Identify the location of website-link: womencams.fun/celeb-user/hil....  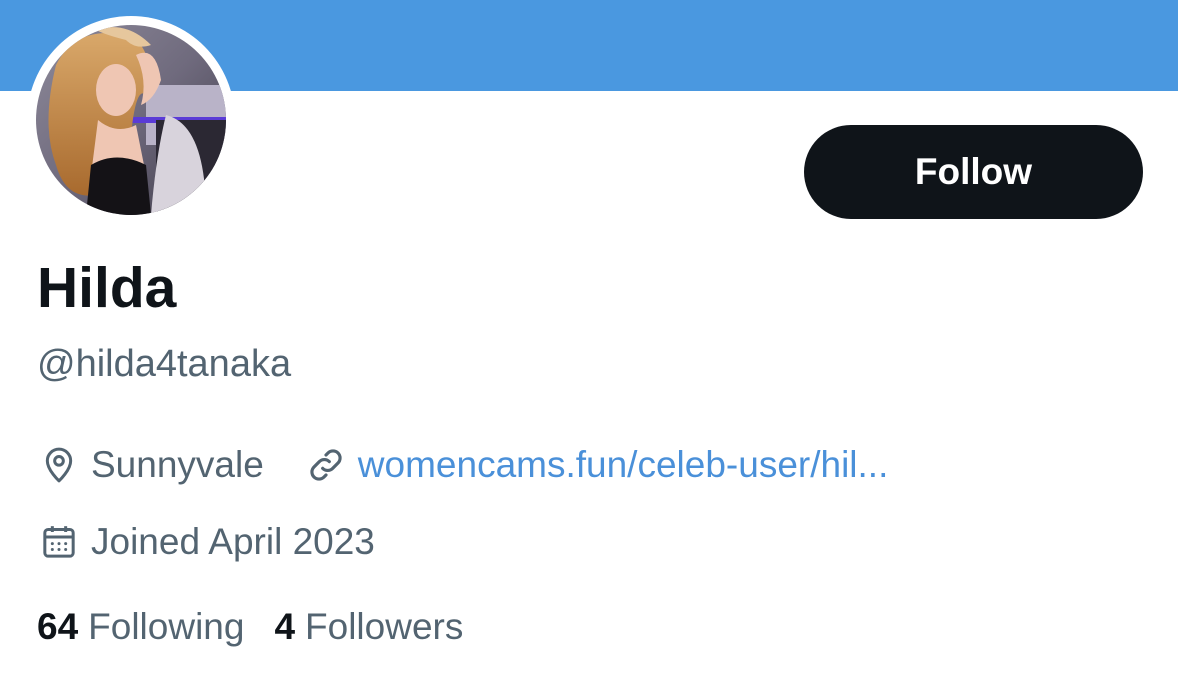
(623, 465).